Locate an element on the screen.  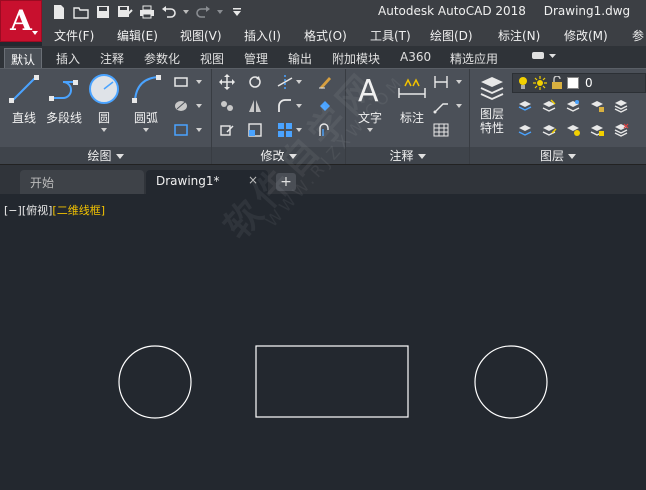
application-menu-button: A is located at coordinates (21, 21).